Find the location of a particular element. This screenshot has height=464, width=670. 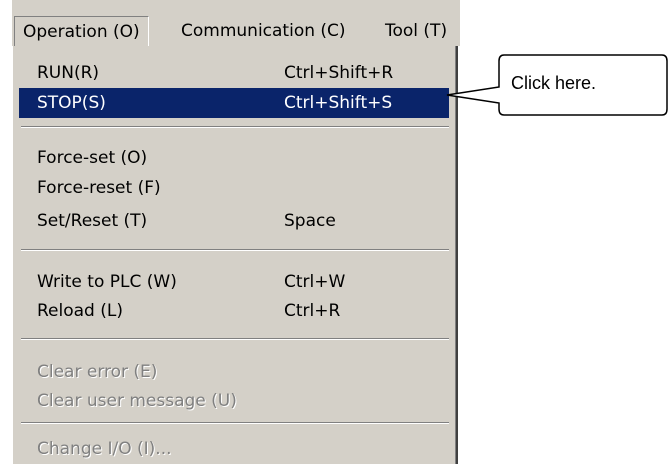

menu-item-label: Clear error (E) is located at coordinates (97, 372).